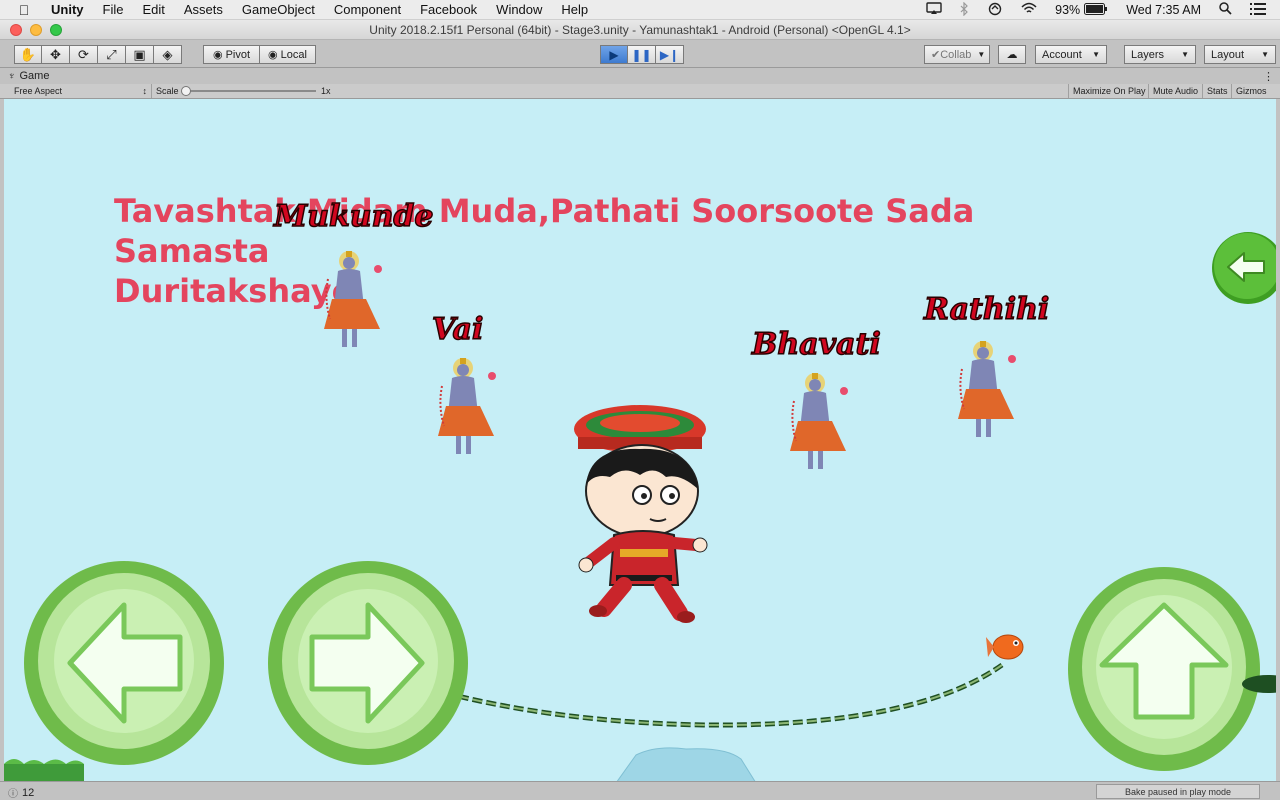 Image resolution: width=1280 pixels, height=800 pixels. I want to click on pause-icon: ❚❚, so click(641, 54).